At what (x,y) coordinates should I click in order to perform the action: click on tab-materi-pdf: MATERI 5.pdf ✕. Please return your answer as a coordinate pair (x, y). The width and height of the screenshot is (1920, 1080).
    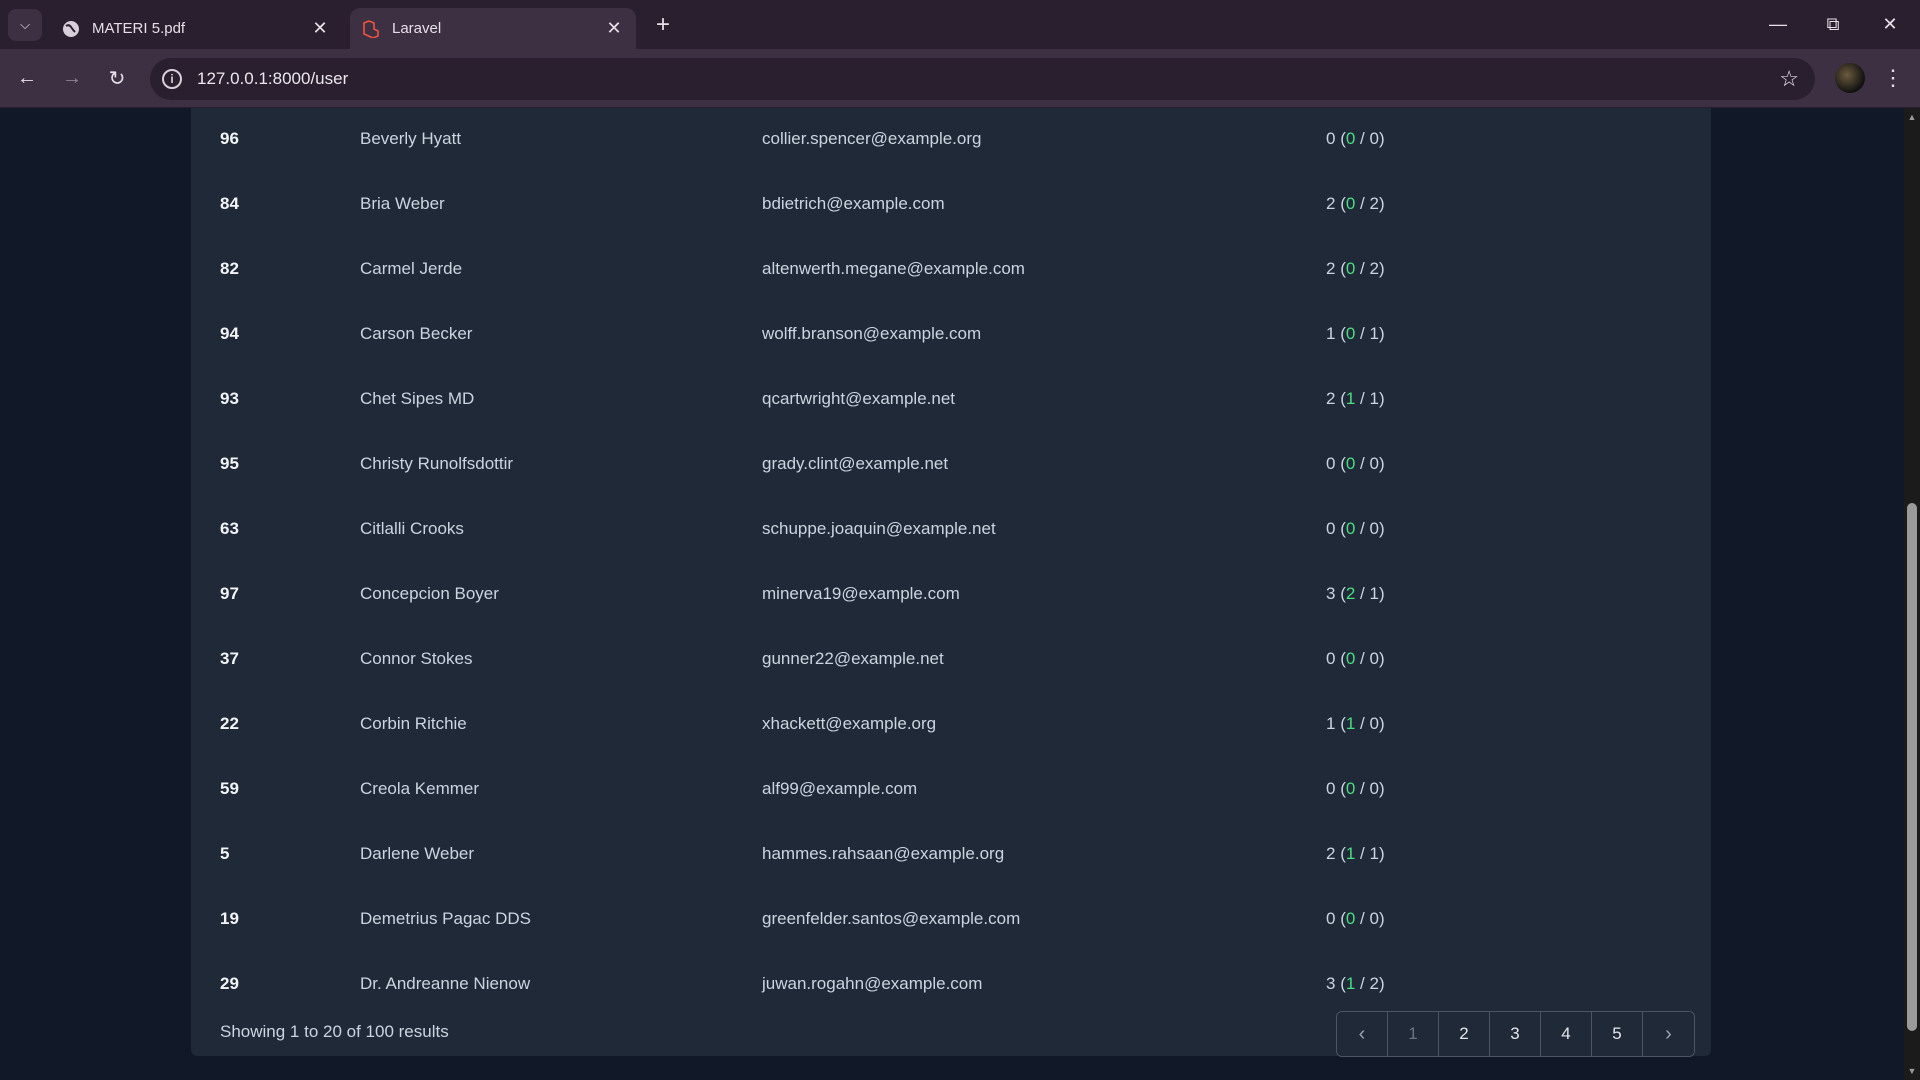
    Looking at the image, I should click on (196, 28).